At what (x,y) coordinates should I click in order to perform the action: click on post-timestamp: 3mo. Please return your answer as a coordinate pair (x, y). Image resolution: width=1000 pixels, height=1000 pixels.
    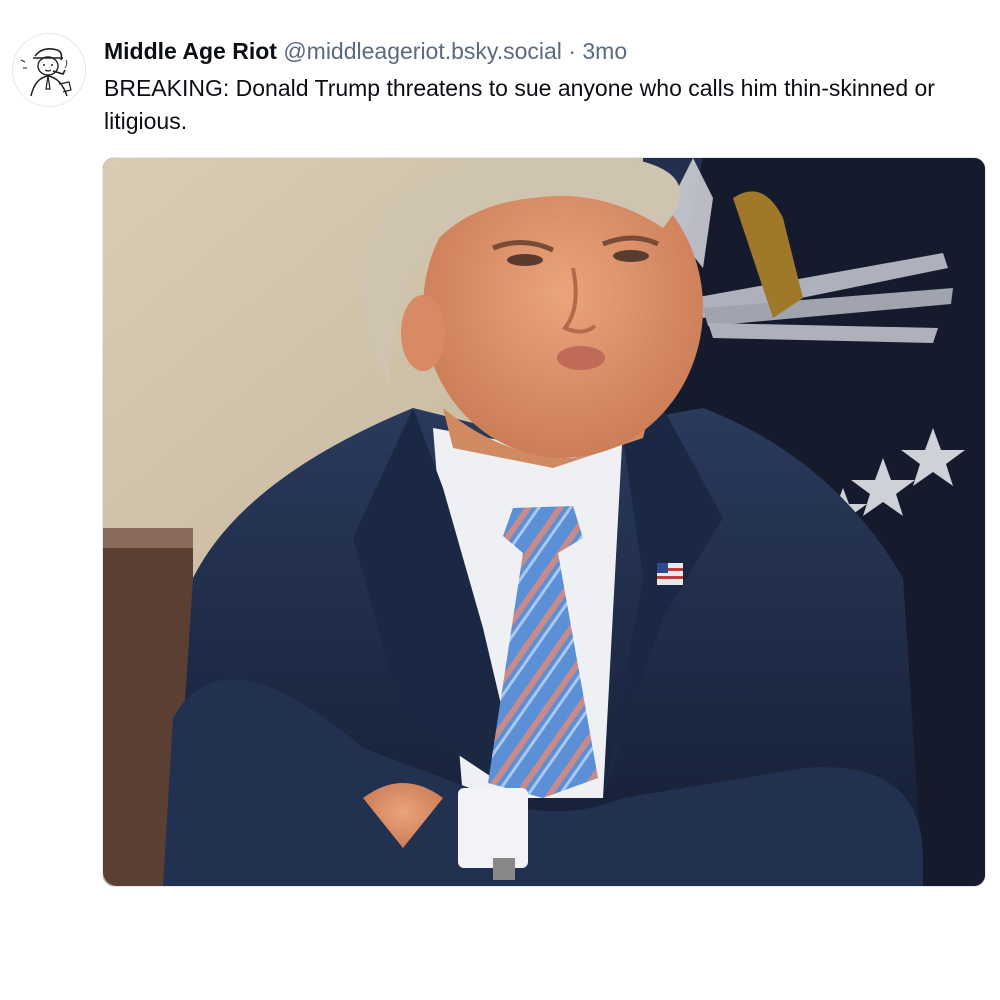
    Looking at the image, I should click on (604, 51).